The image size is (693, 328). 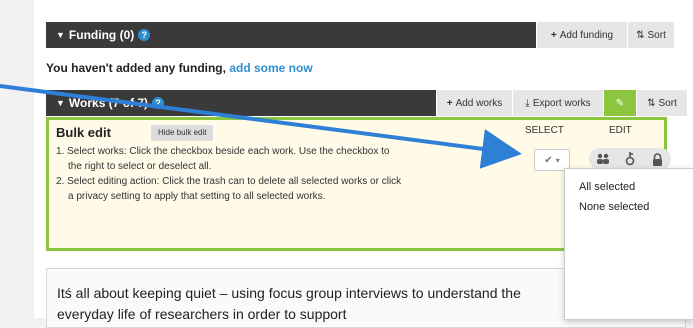 I want to click on select-heading: SELECT, so click(x=544, y=130).